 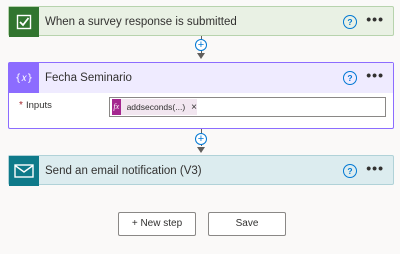 I want to click on expression-token: fx addseconds(...) ×, so click(x=154, y=107).